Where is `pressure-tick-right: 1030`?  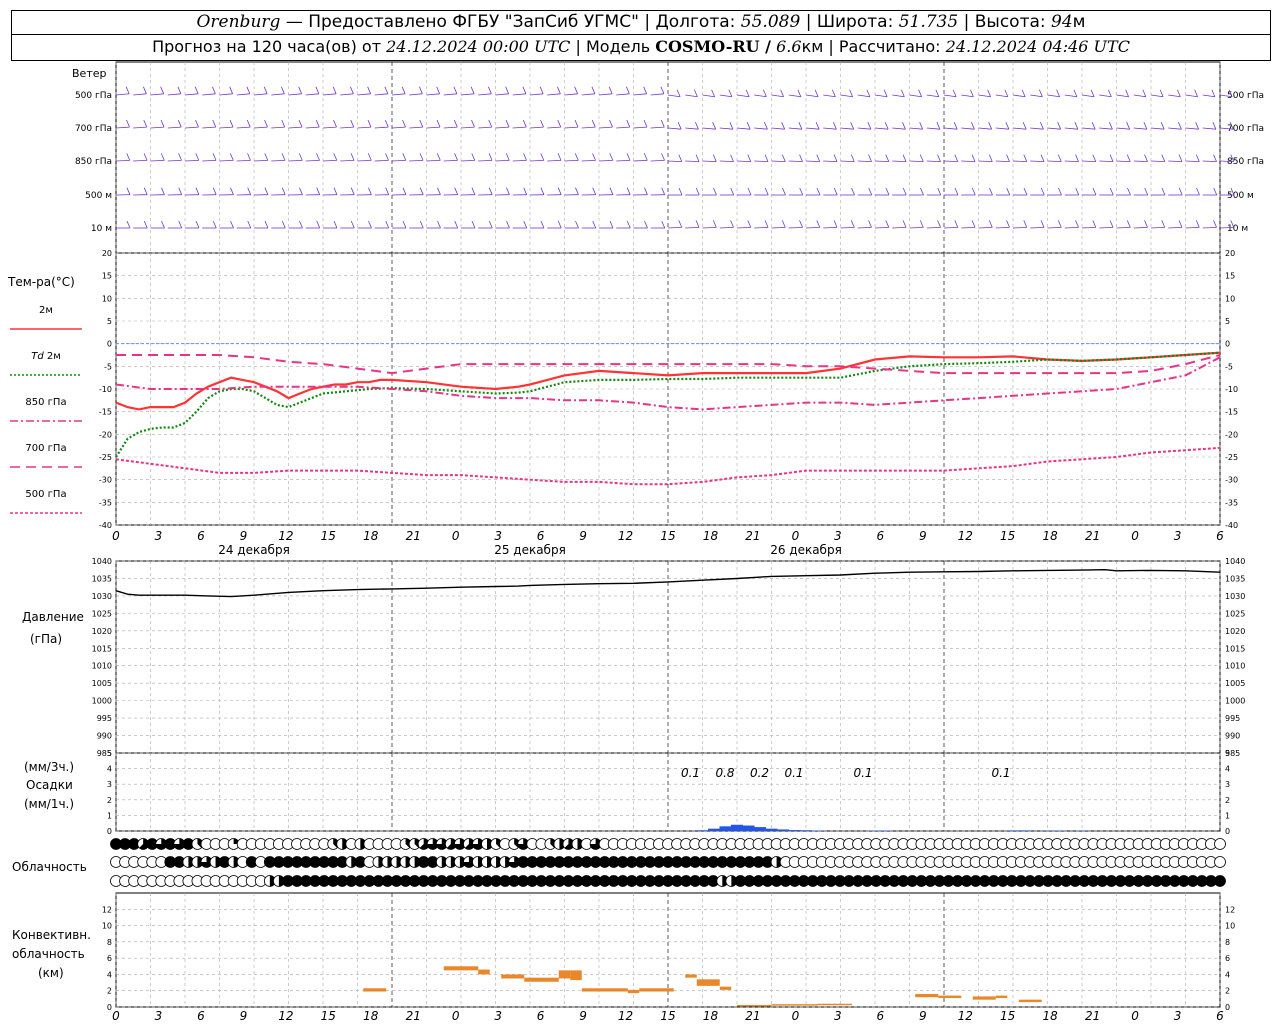 pressure-tick-right: 1030 is located at coordinates (1235, 596).